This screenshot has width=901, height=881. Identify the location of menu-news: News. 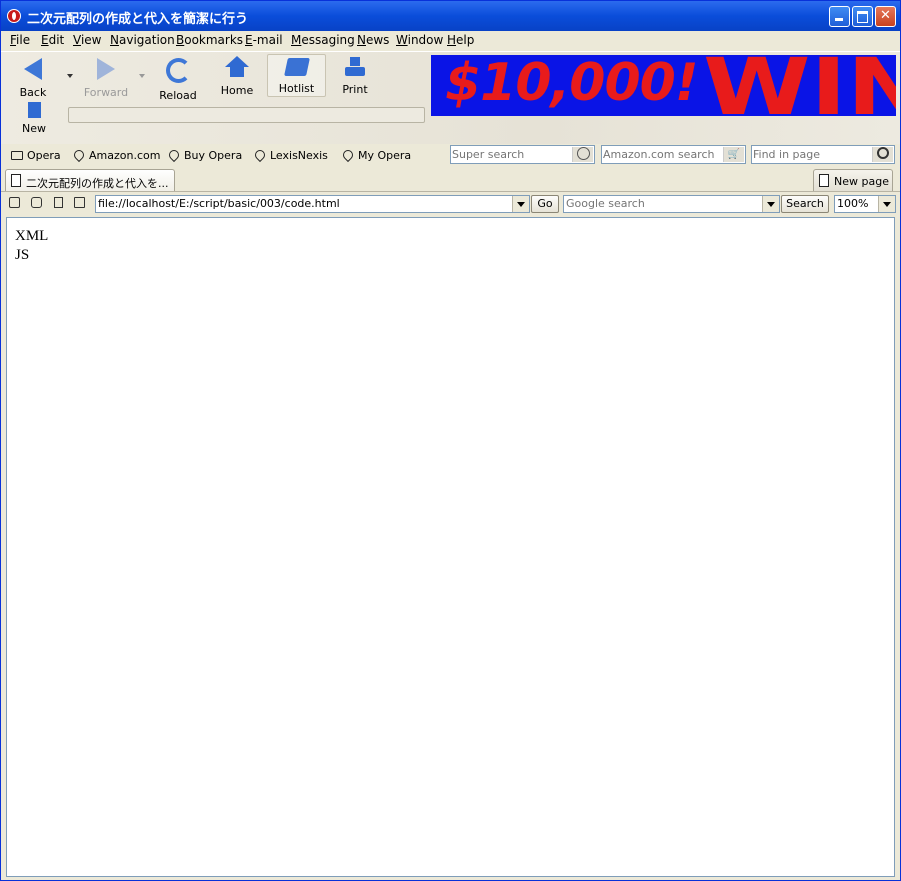
(373, 40).